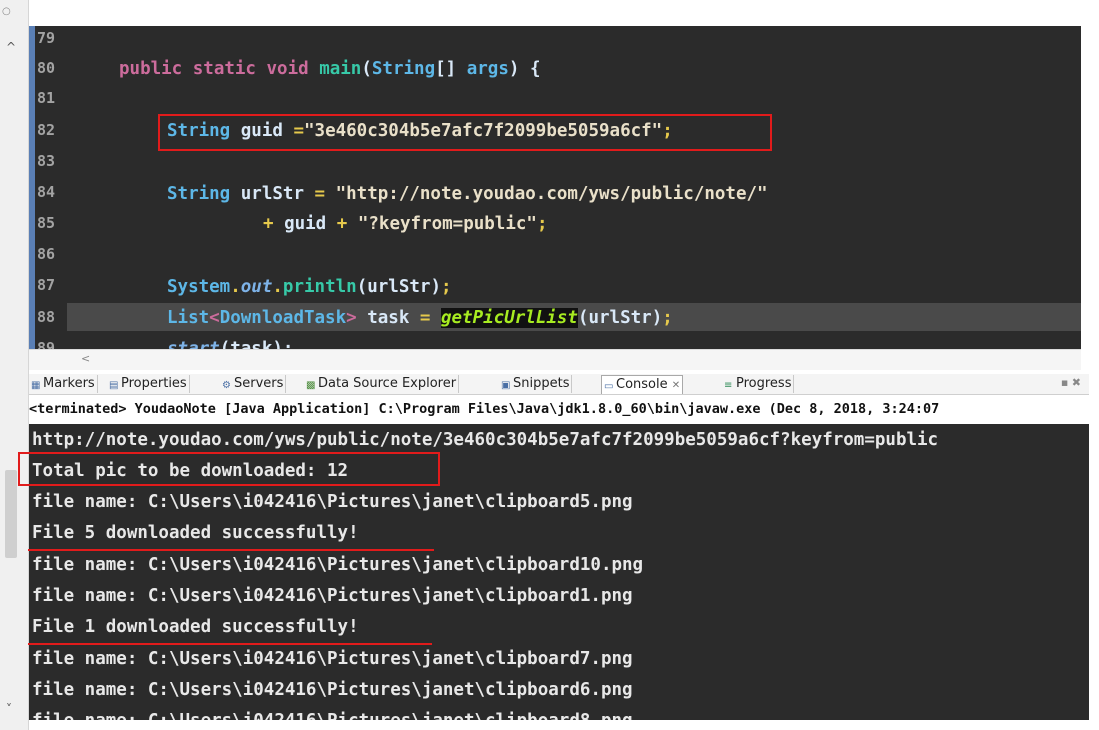 This screenshot has height=730, width=1099. Describe the element at coordinates (69, 383) in the screenshot. I see `tab-label: Markers` at that location.